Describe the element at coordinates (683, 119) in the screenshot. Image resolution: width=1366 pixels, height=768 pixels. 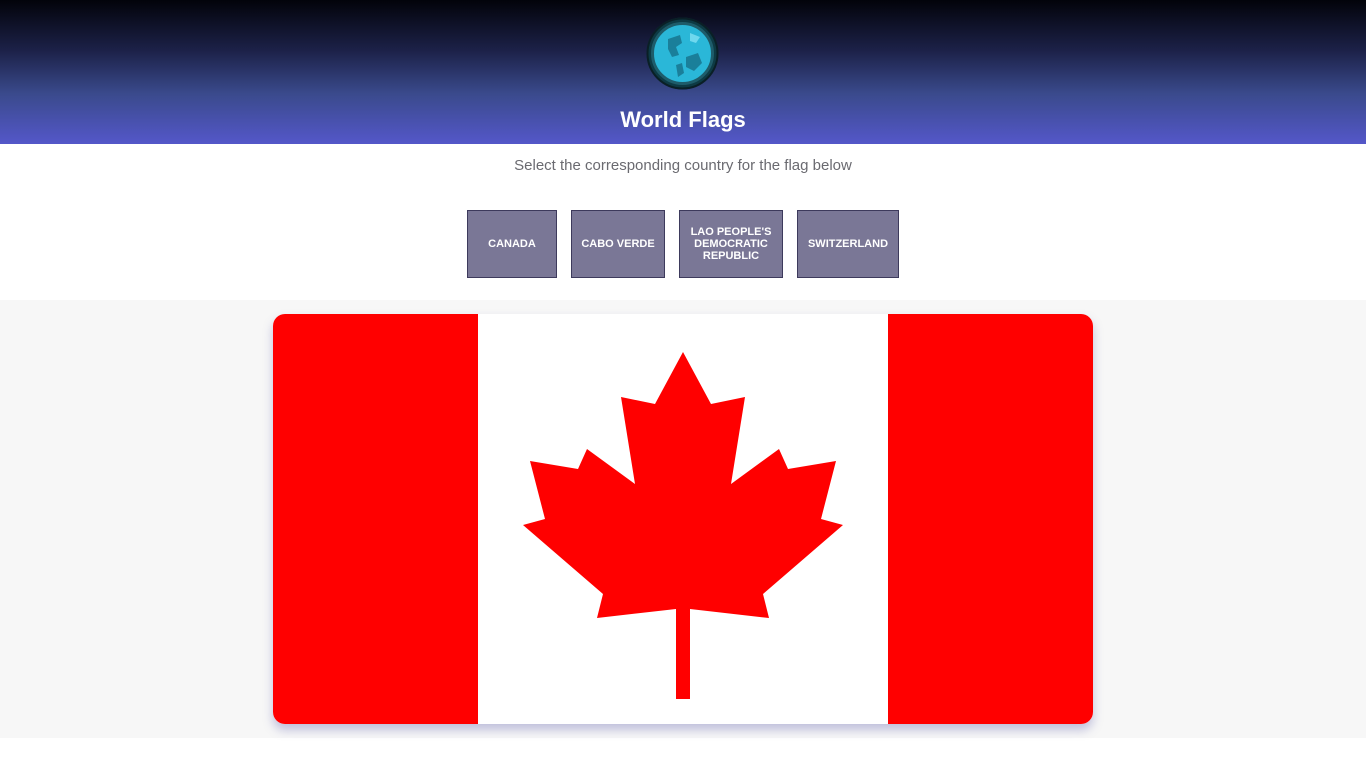
I see `page-title: World Flags` at that location.